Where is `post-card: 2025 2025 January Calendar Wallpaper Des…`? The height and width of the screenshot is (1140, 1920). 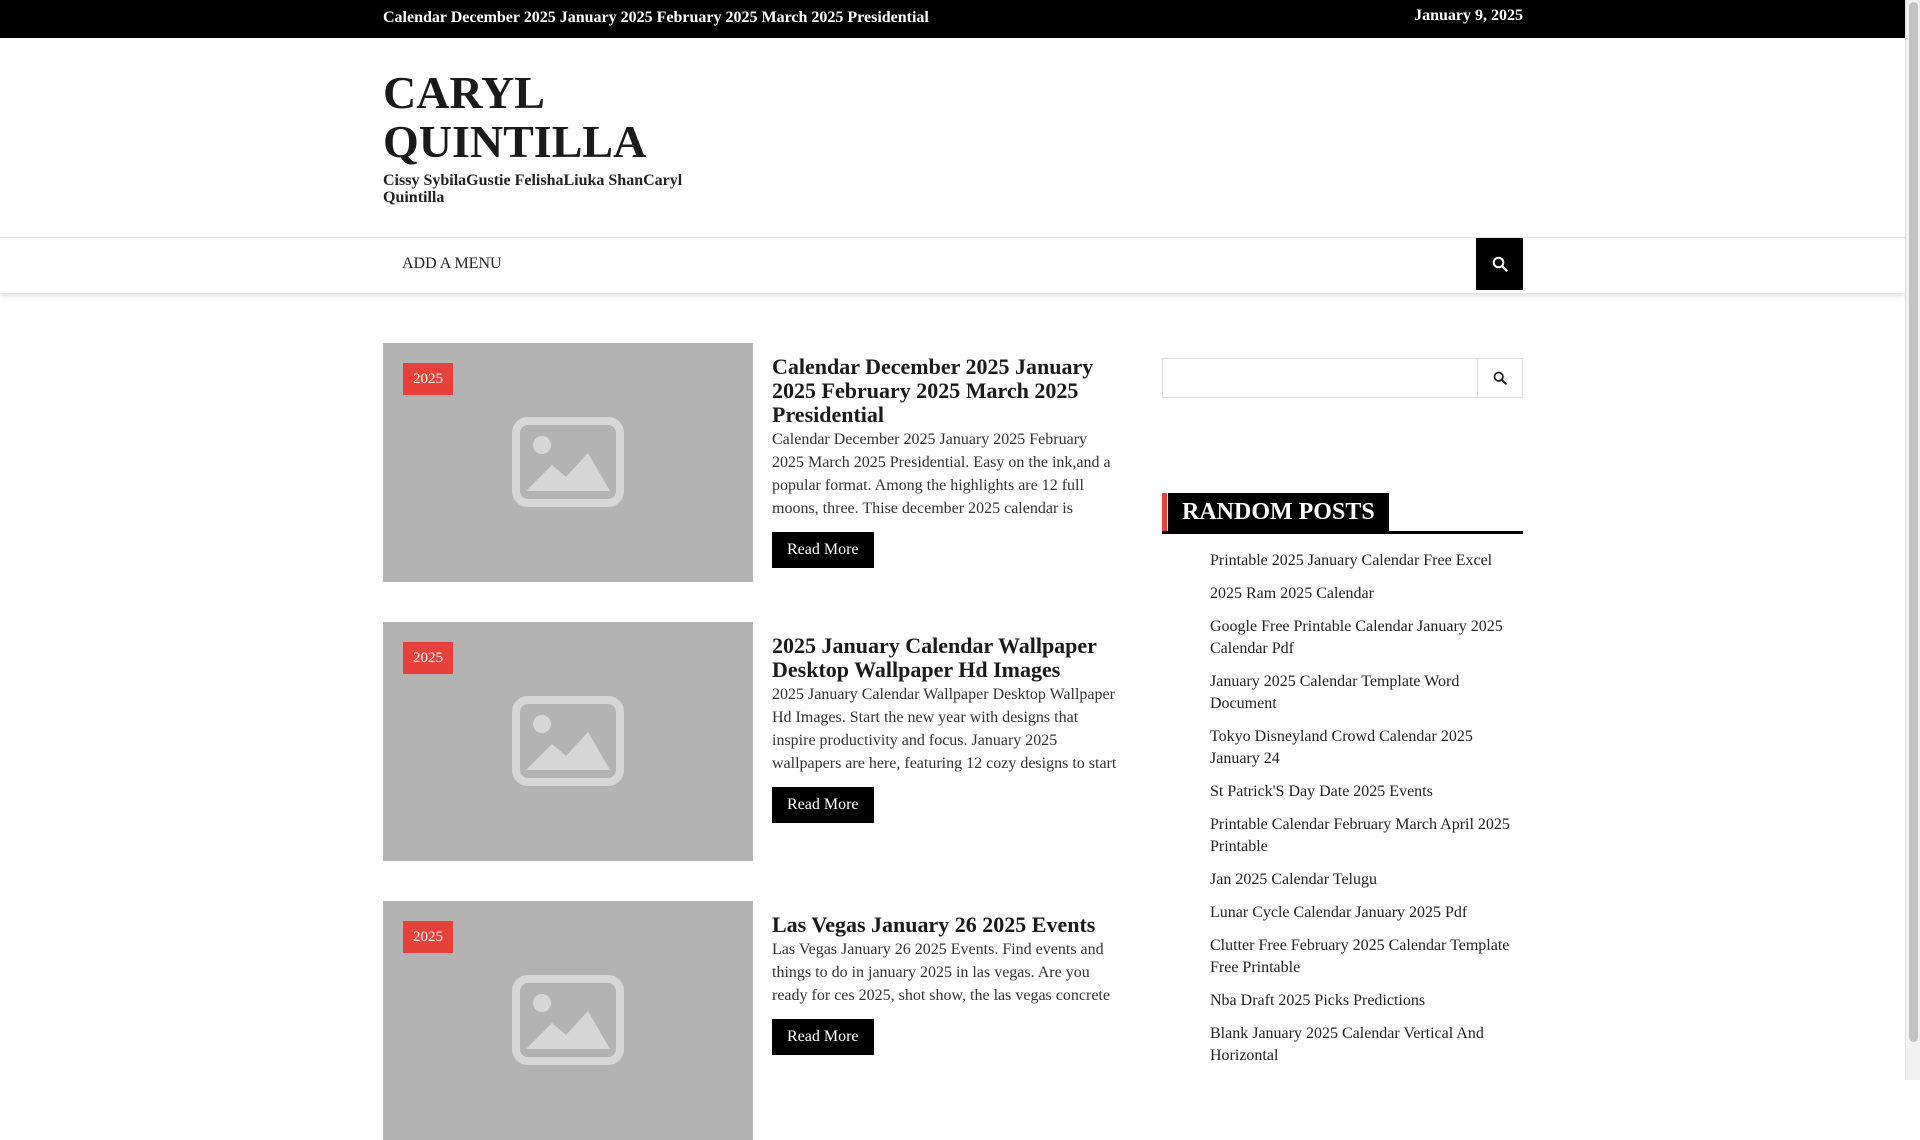
post-card: 2025 2025 January Calendar Wallpaper Des… is located at coordinates (753, 742).